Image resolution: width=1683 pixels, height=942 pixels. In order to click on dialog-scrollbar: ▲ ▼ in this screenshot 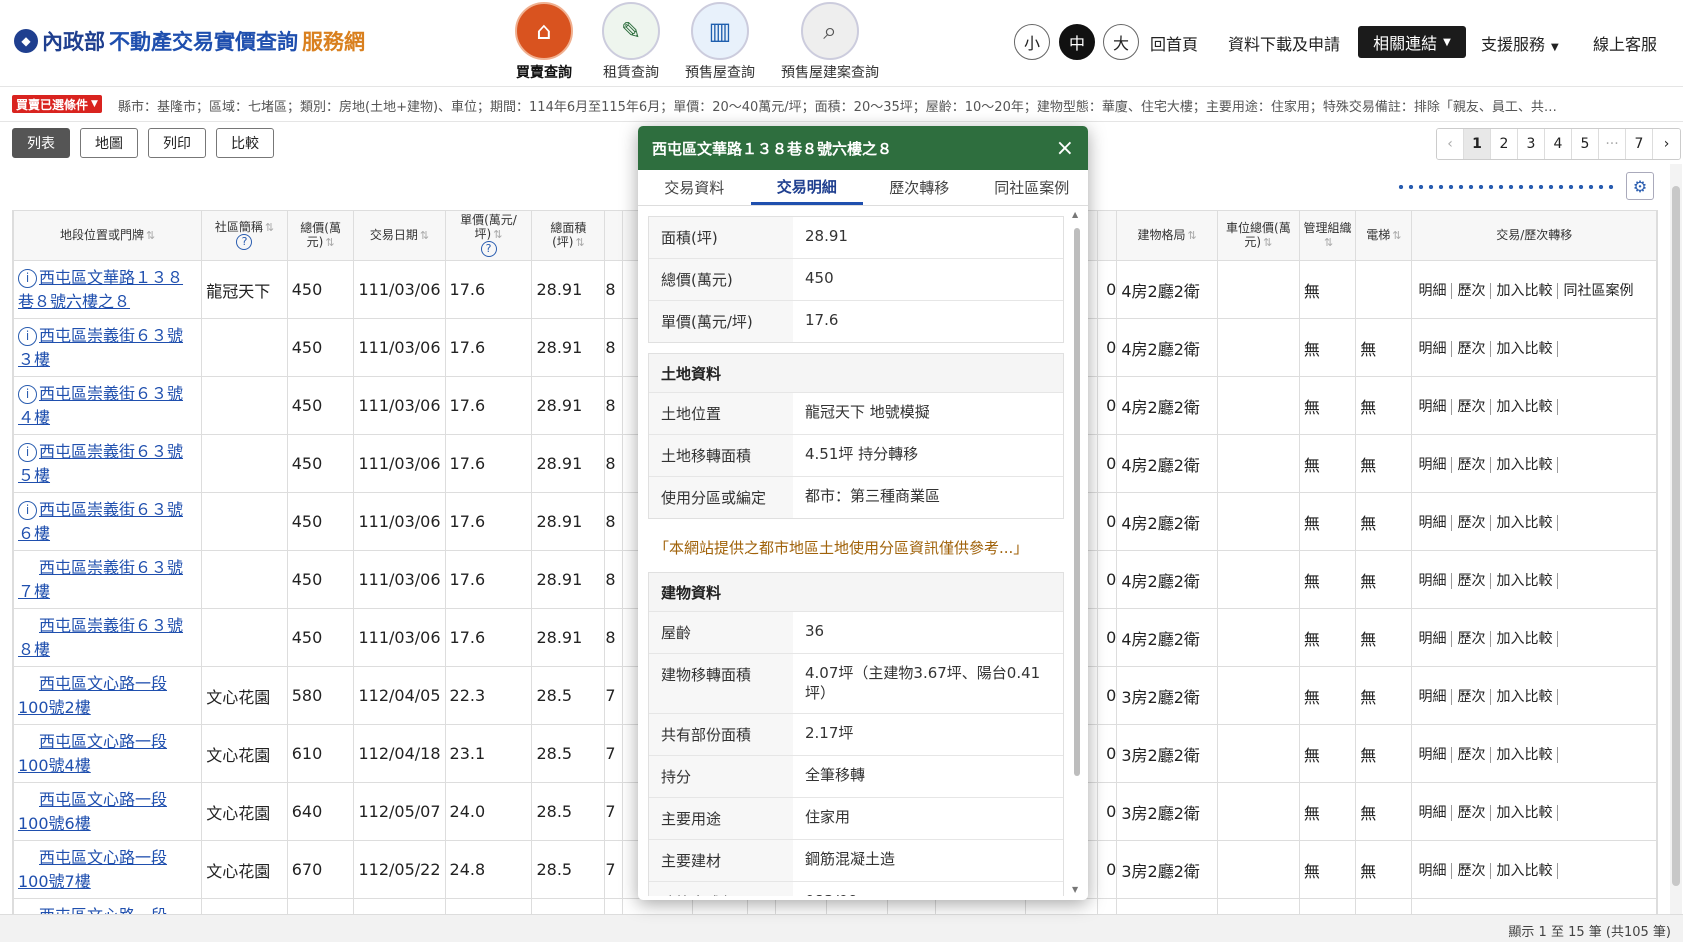, I will do `click(1077, 552)`.